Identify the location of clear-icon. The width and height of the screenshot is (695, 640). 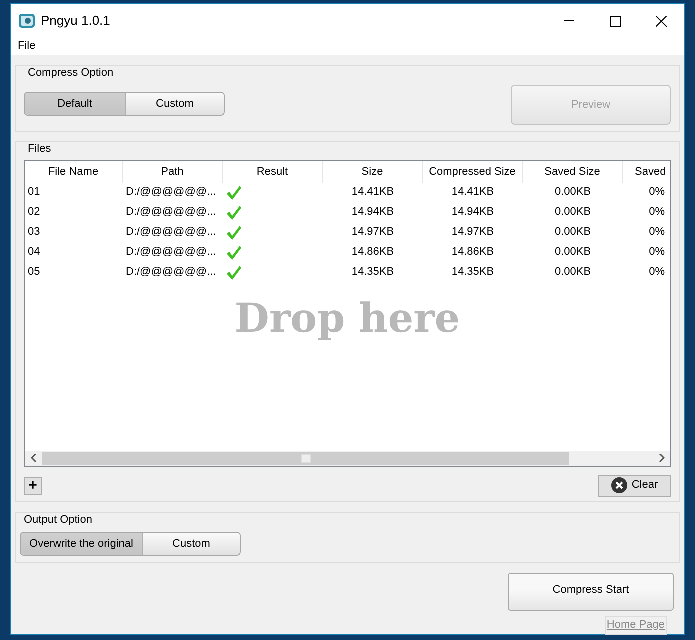
(619, 485).